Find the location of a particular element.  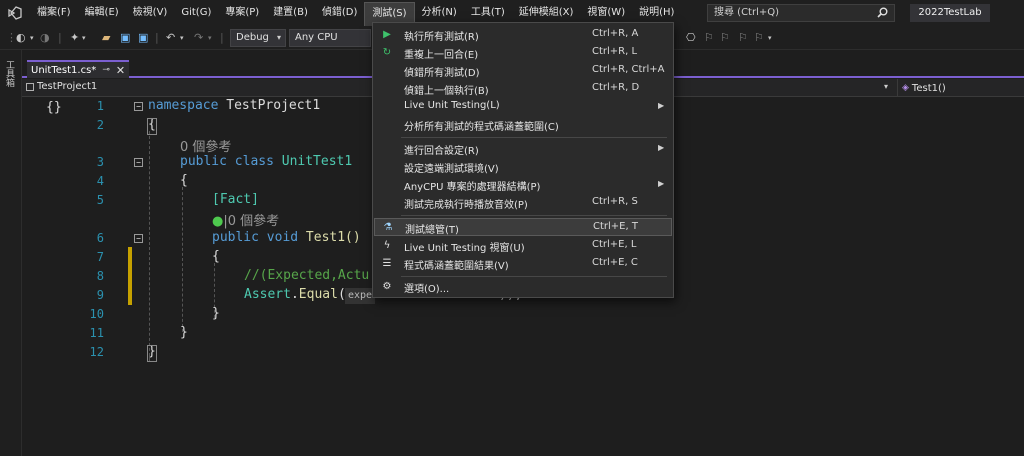

menu-file: 檔案(F) is located at coordinates (54, 13).